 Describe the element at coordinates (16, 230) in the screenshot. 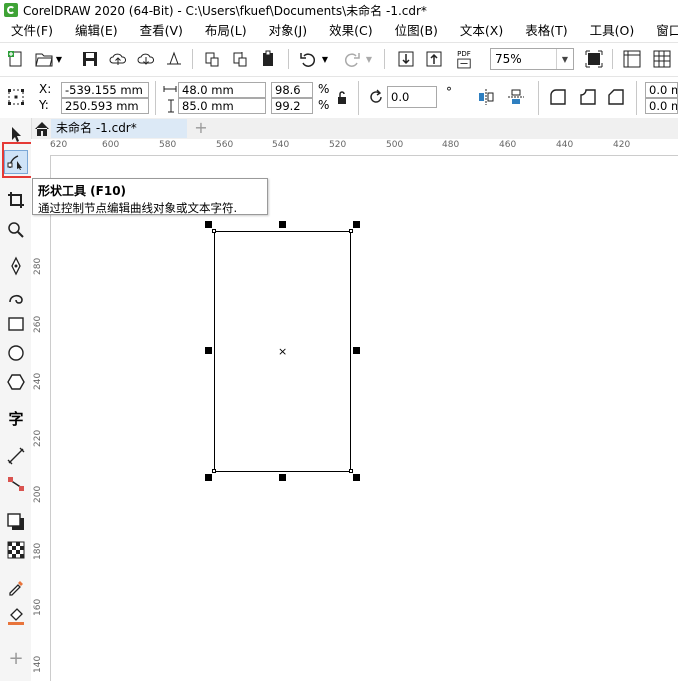

I see `zoom-tool-button` at that location.